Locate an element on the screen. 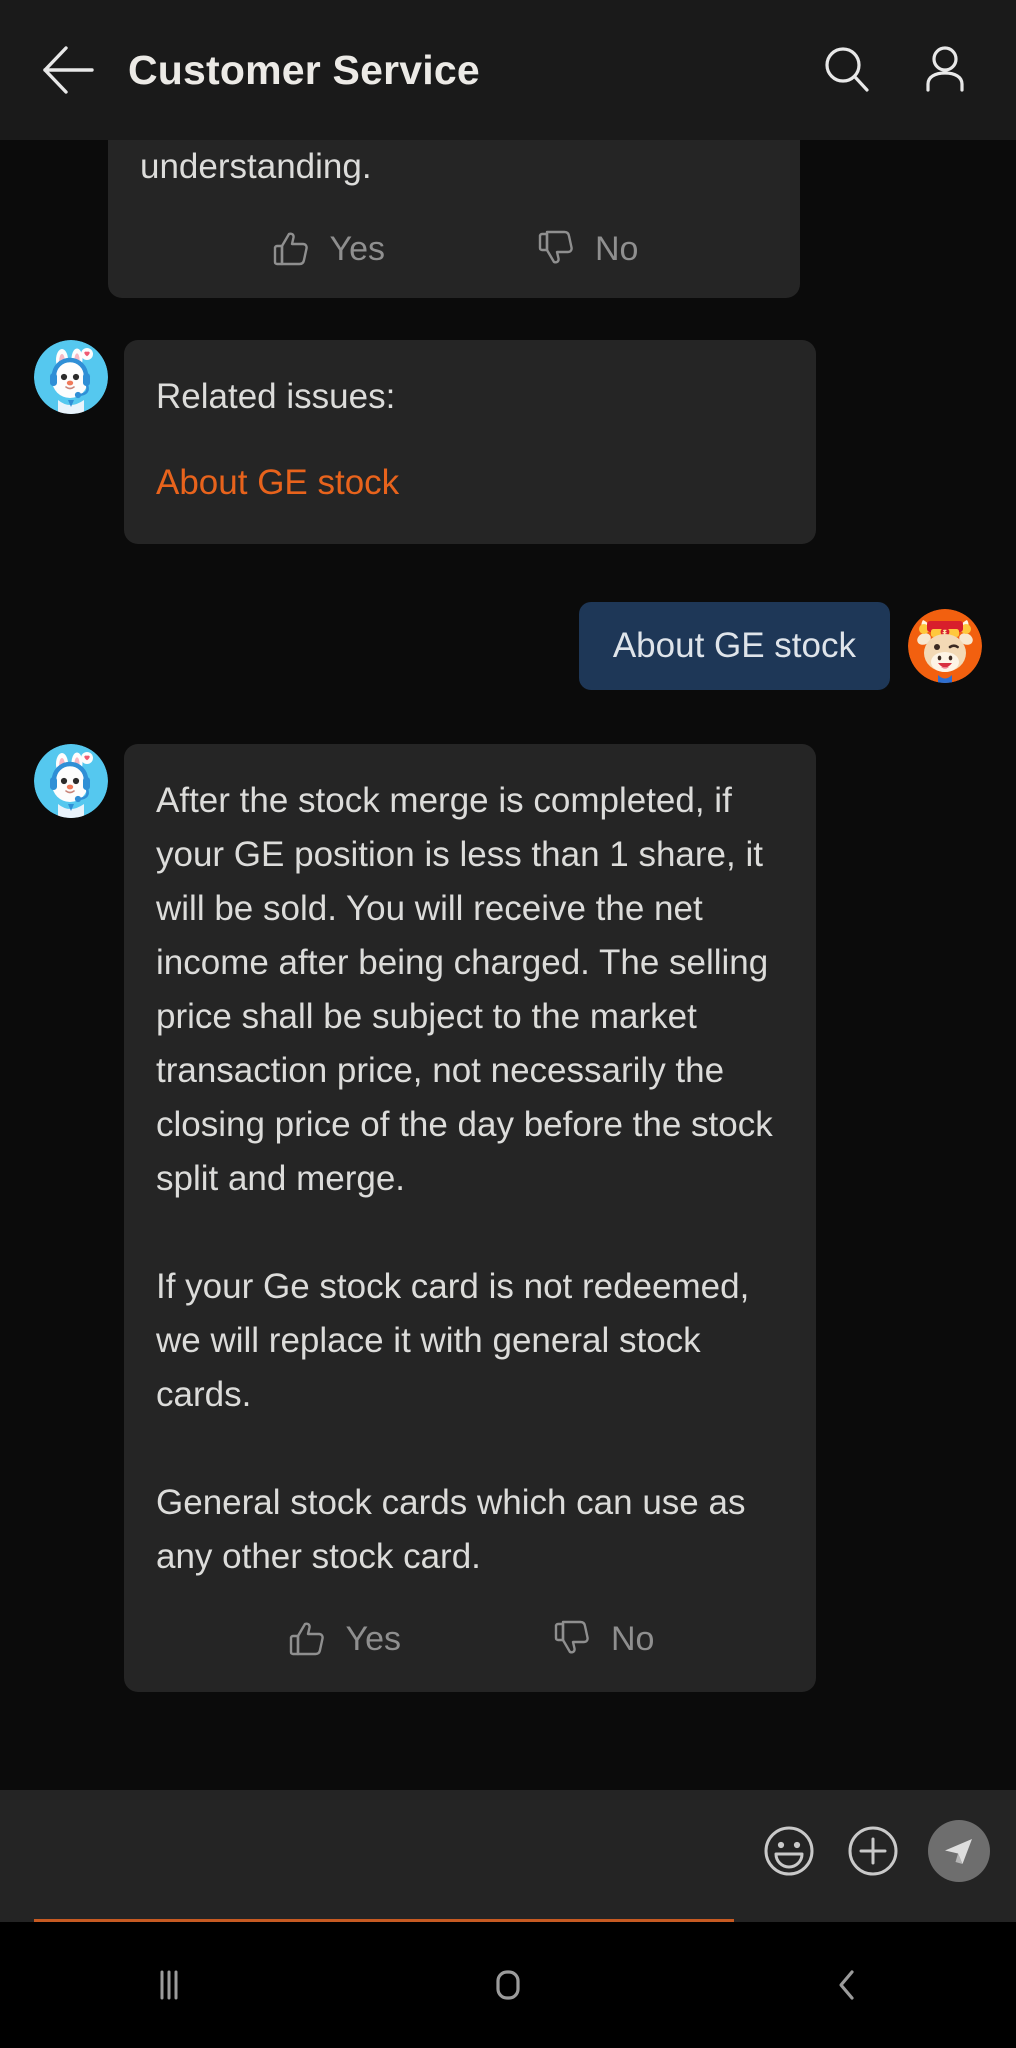  bot-message-text: Related issues: is located at coordinates (276, 396).